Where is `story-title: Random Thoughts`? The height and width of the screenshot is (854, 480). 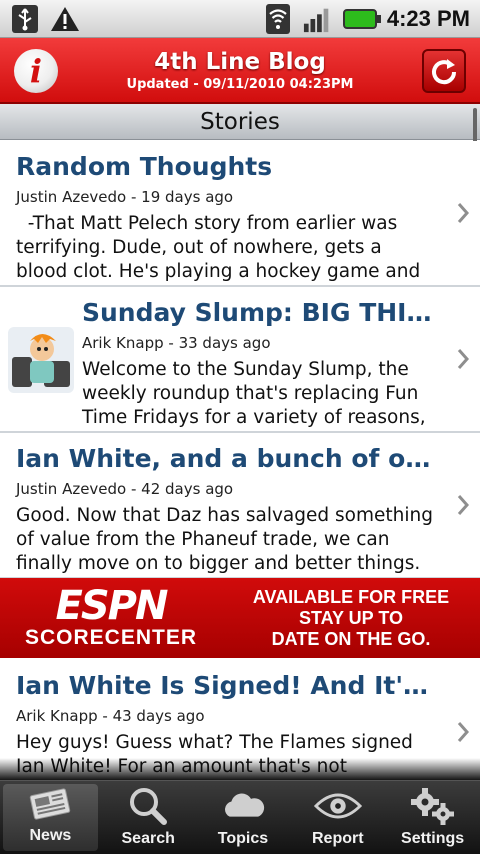
story-title: Random Thoughts is located at coordinates (144, 166).